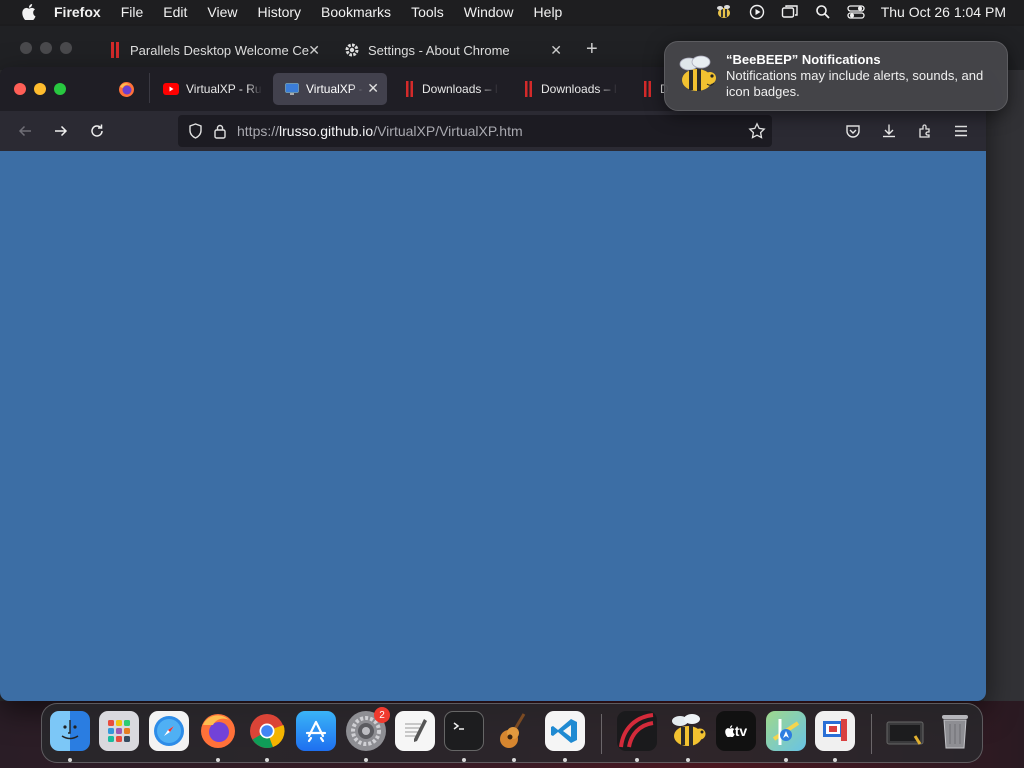 The width and height of the screenshot is (1024, 768). What do you see at coordinates (258, 131) in the screenshot?
I see `url-prefix: https://` at bounding box center [258, 131].